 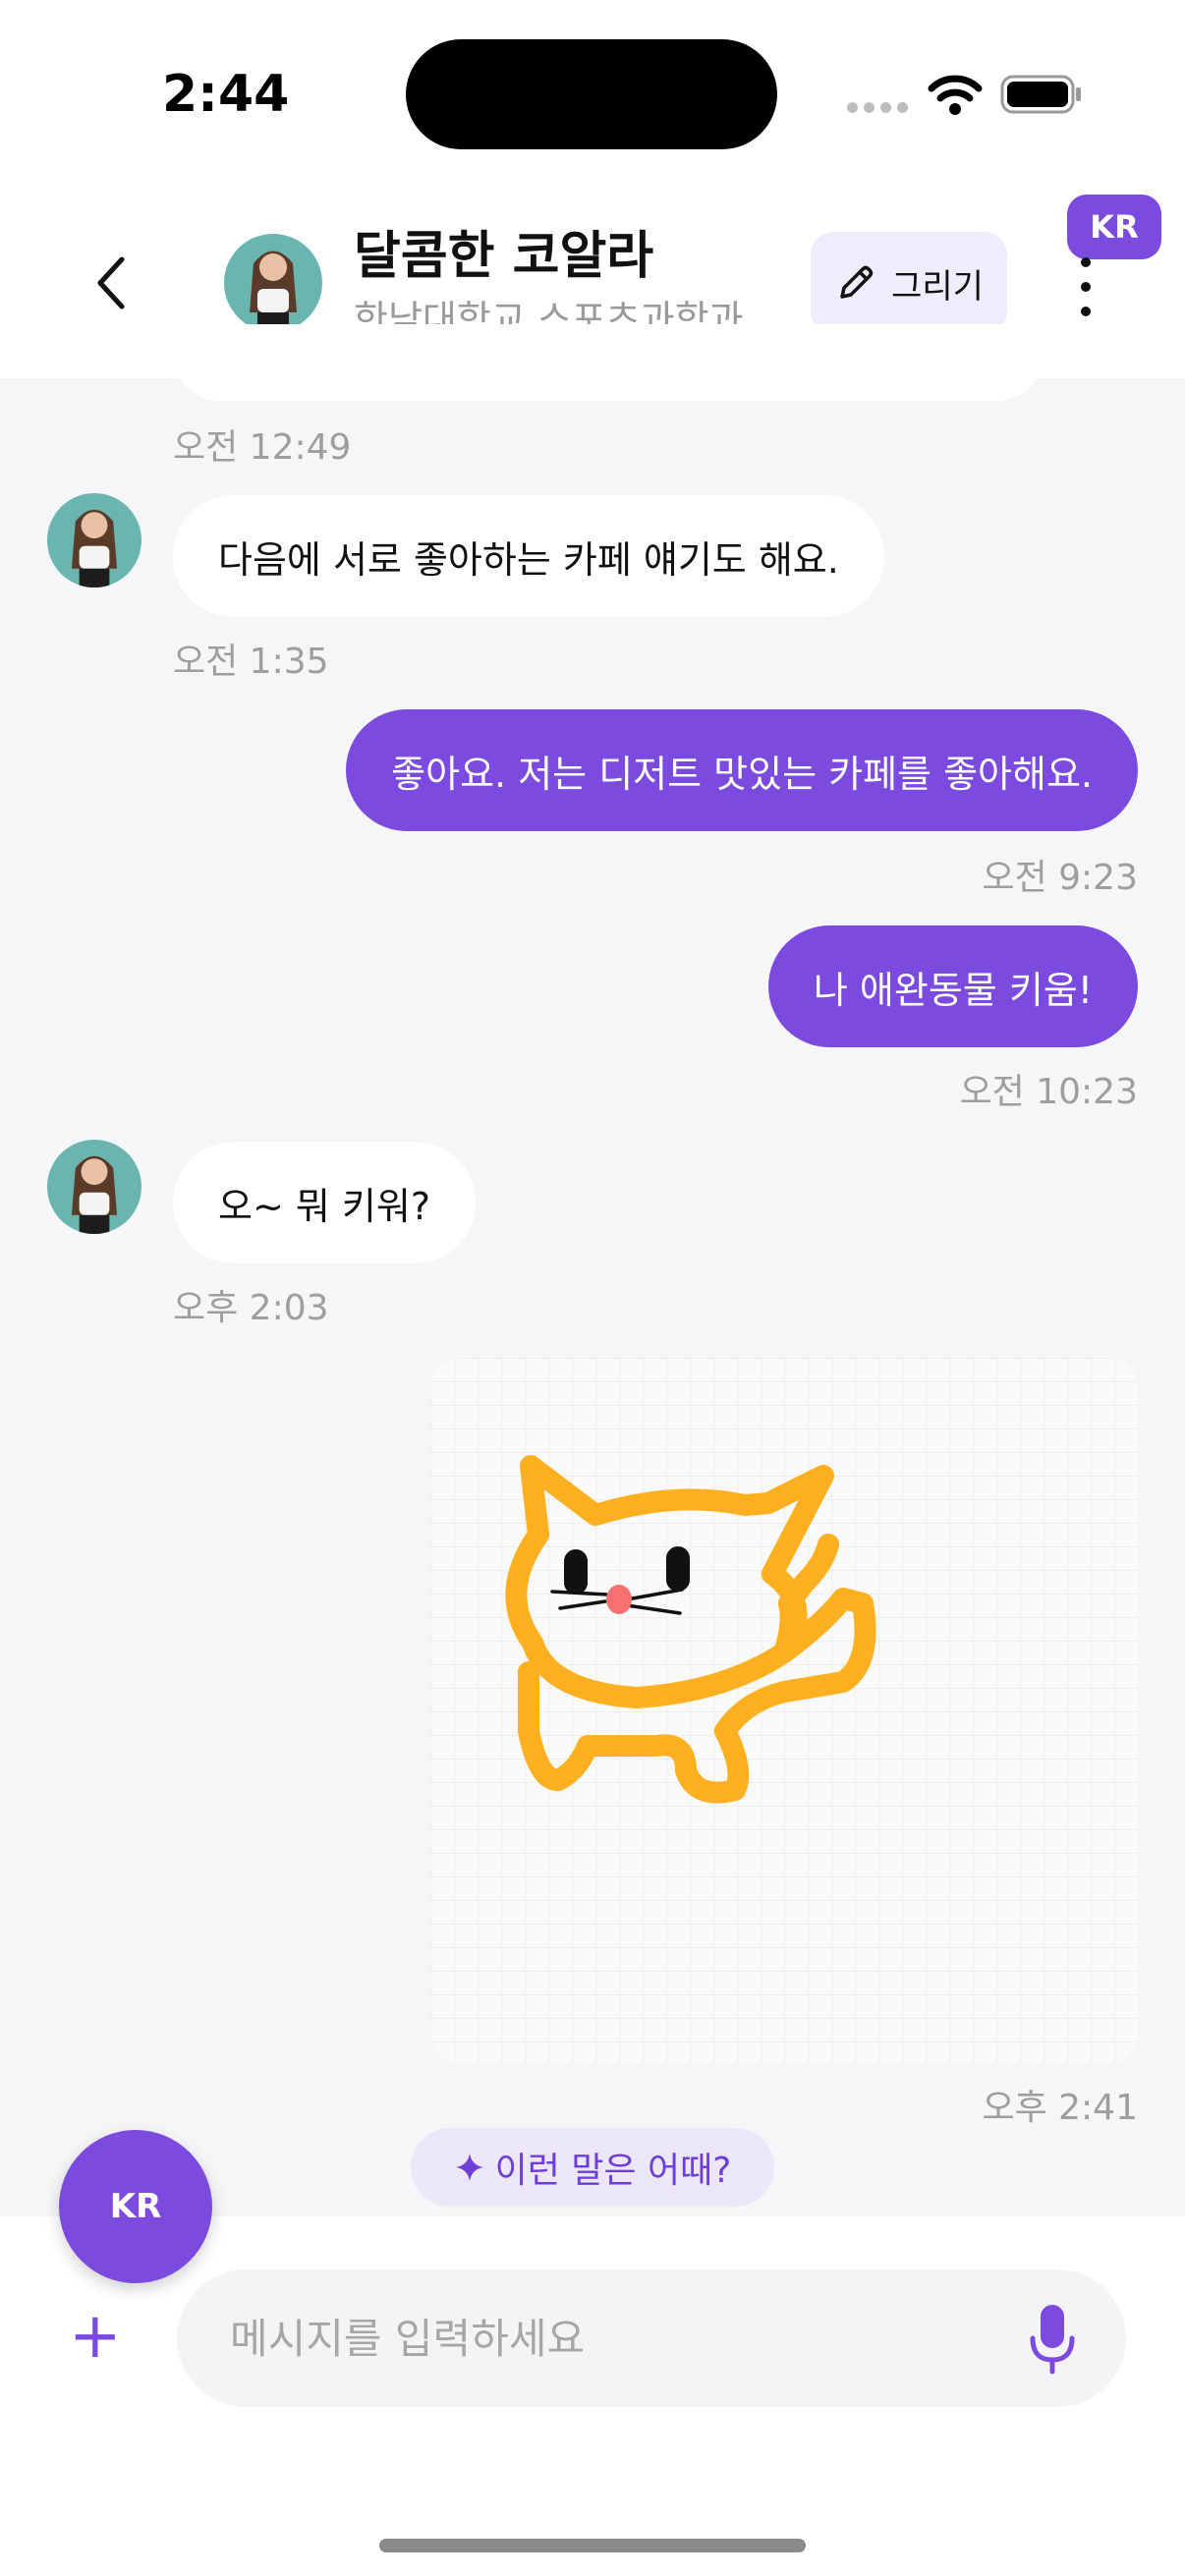 What do you see at coordinates (1060, 2108) in the screenshot?
I see `message-time: 오후 2:41` at bounding box center [1060, 2108].